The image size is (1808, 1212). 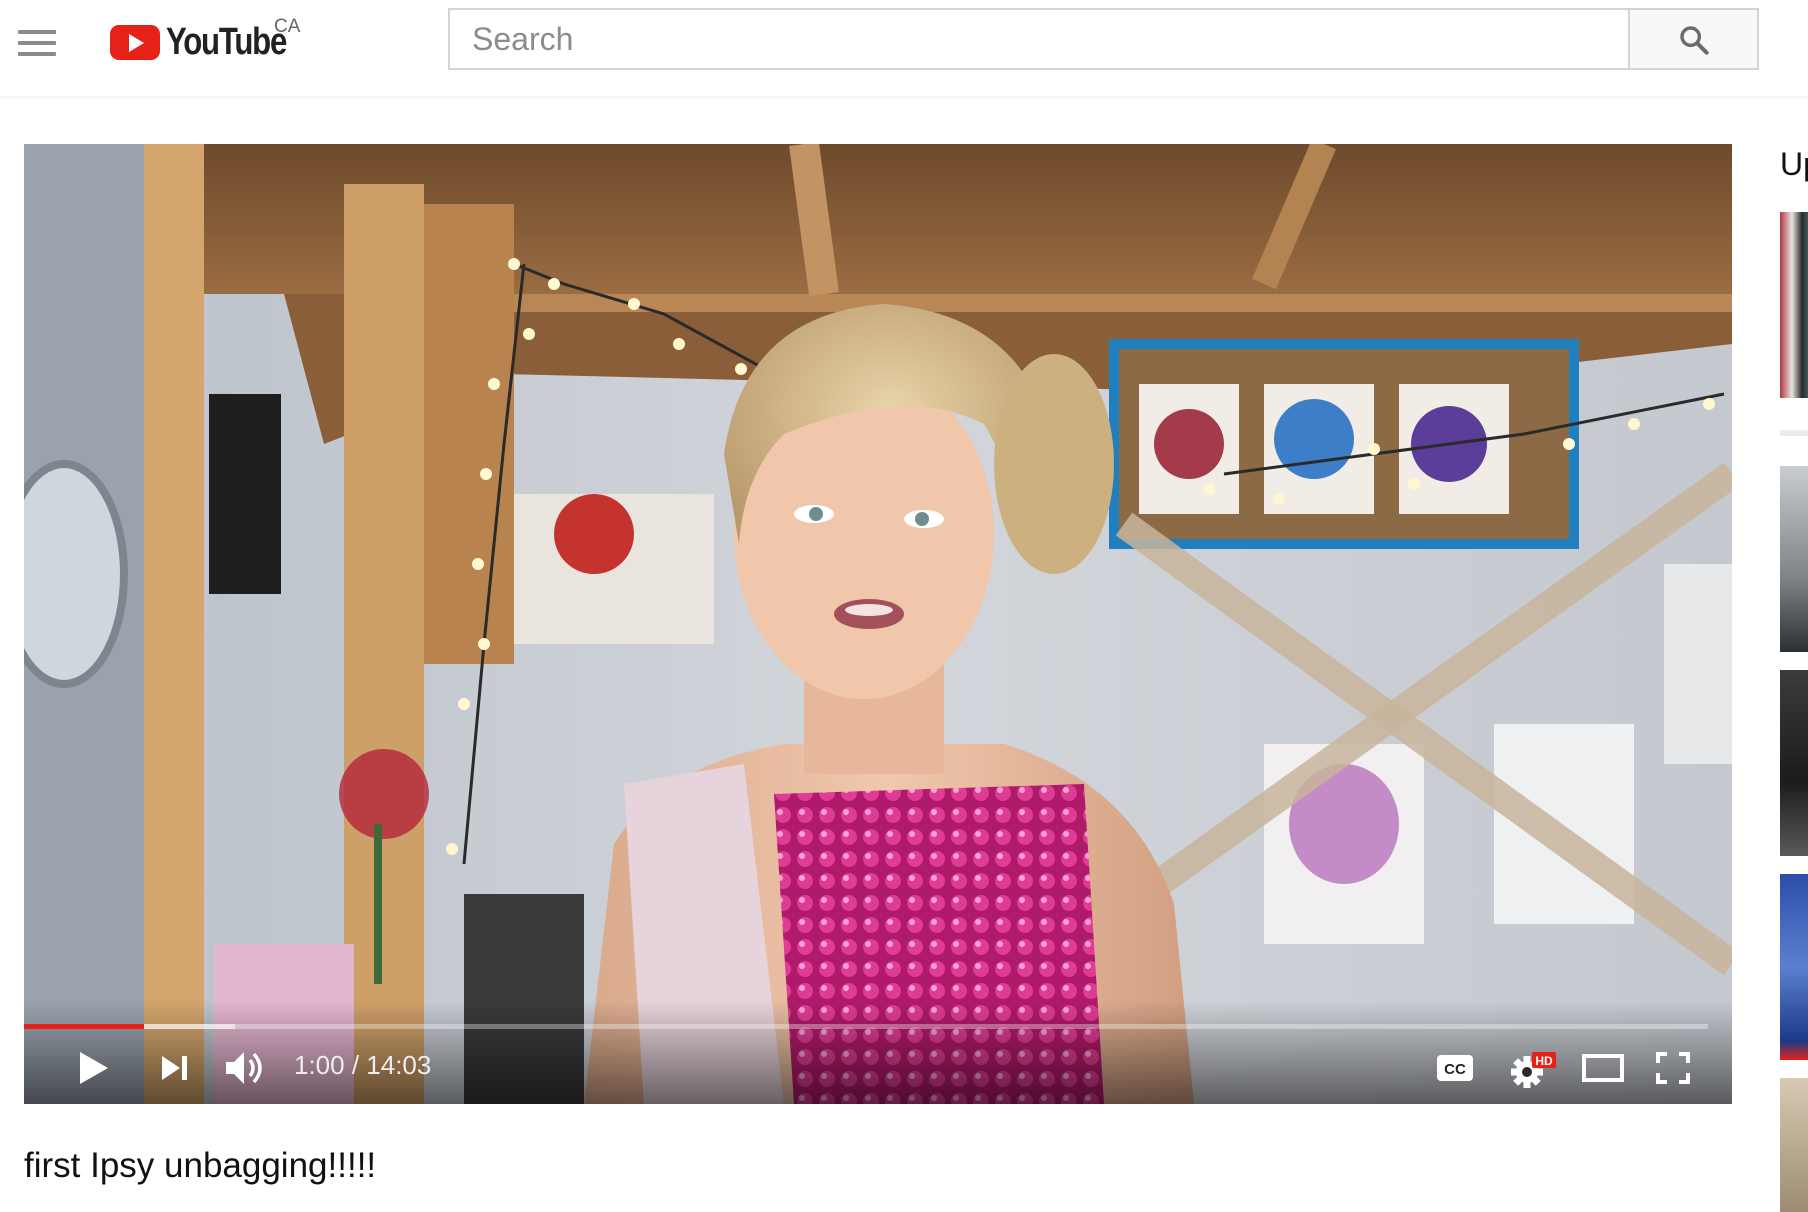 I want to click on theater-mode-button, so click(x=1603, y=1070).